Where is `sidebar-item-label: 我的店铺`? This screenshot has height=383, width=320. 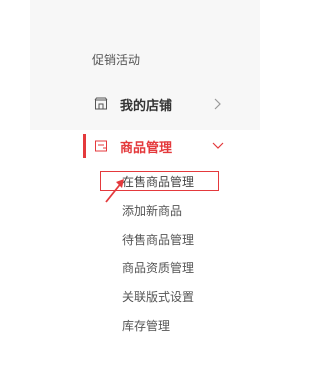
sidebar-item-label: 我的店铺 is located at coordinates (146, 106).